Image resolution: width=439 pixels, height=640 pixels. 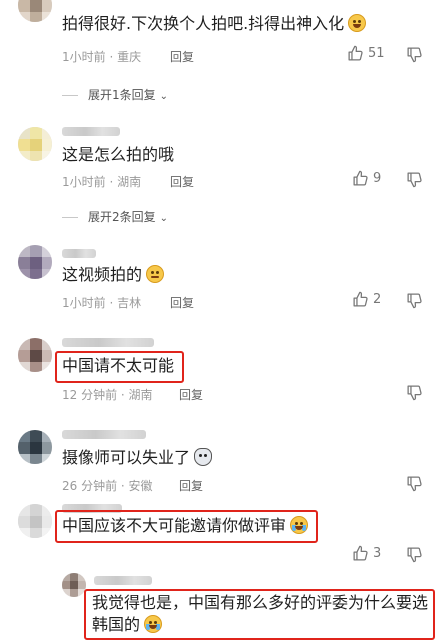 I want to click on comment-meta: 12 分钟前 · 湖南, so click(x=107, y=395).